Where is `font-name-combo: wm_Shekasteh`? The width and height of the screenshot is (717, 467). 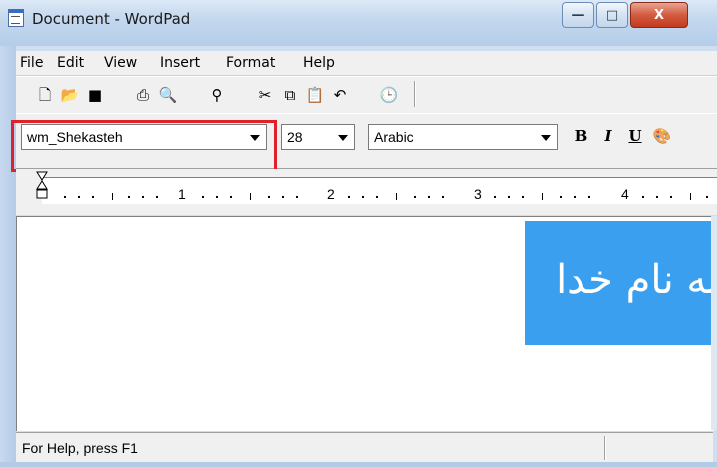 font-name-combo: wm_Shekasteh is located at coordinates (144, 137).